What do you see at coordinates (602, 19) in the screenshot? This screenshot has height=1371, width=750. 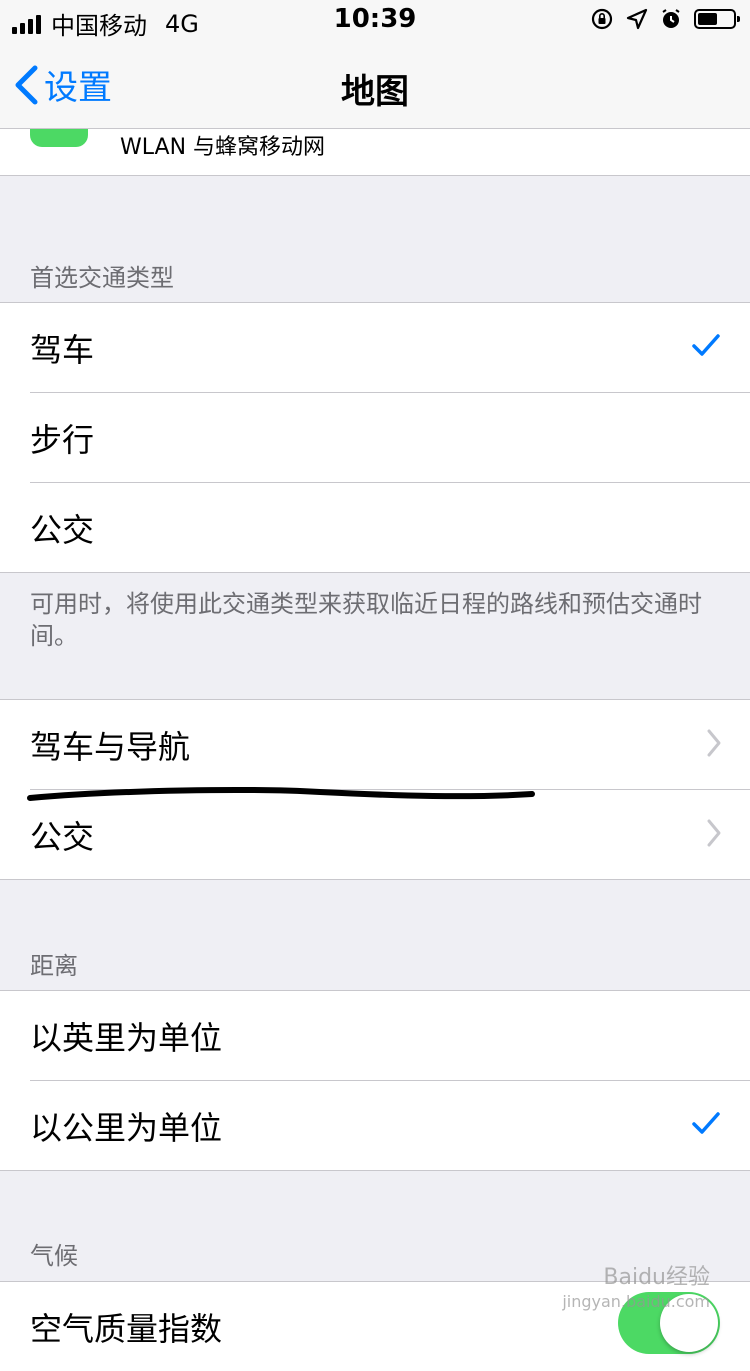 I see `rotation-lock-icon` at bounding box center [602, 19].